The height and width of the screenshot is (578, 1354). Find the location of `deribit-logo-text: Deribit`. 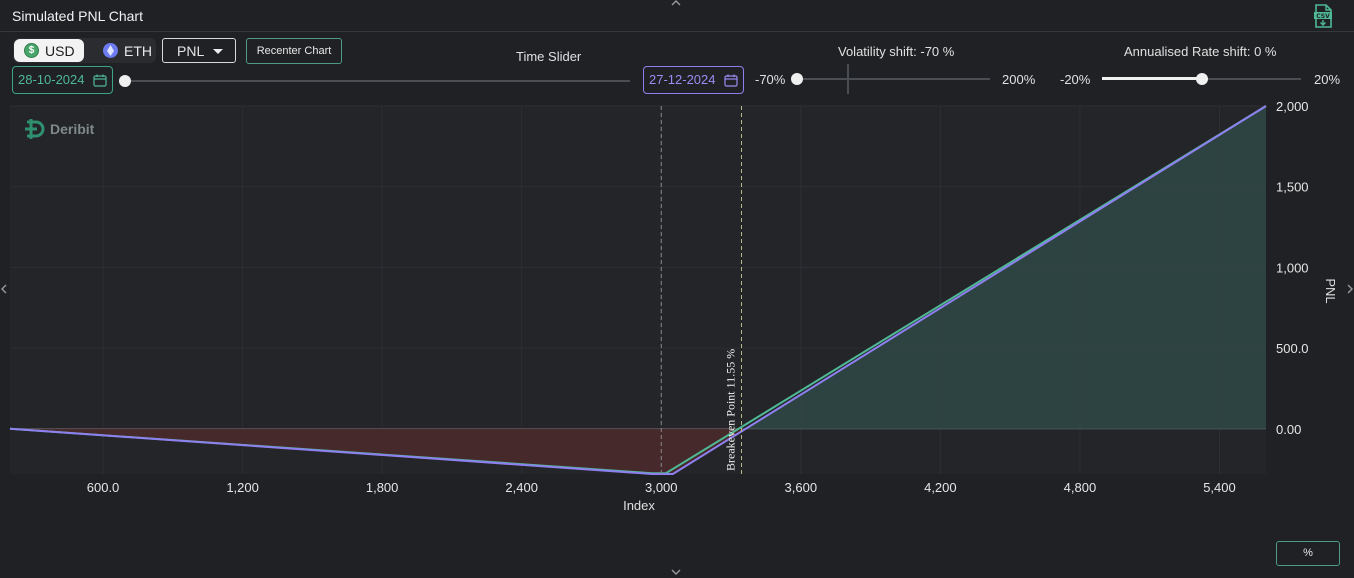

deribit-logo-text: Deribit is located at coordinates (72, 129).